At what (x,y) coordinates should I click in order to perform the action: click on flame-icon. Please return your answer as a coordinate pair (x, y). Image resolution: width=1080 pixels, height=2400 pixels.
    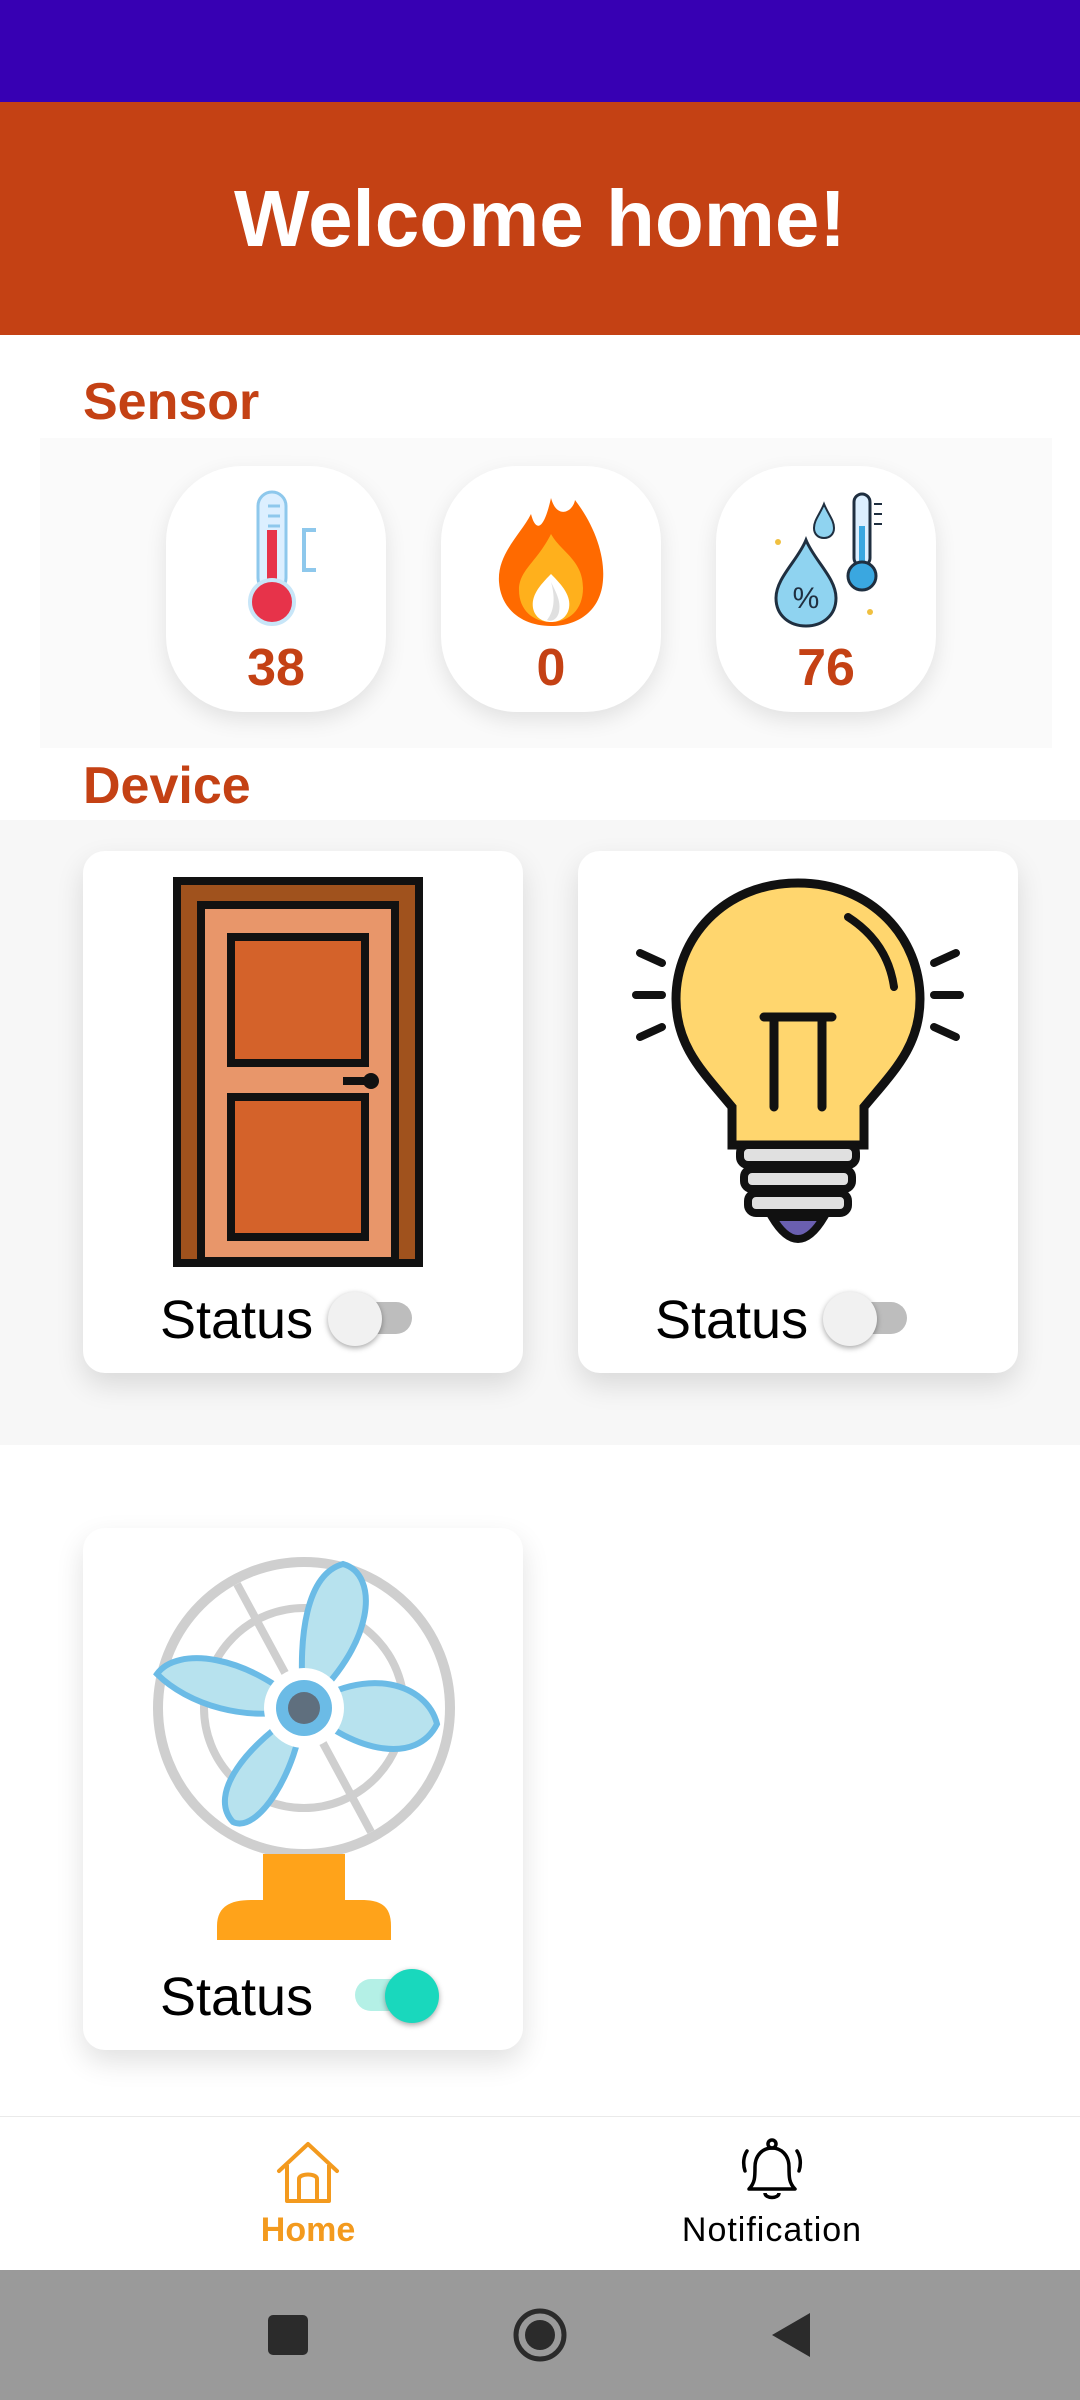
    Looking at the image, I should click on (551, 562).